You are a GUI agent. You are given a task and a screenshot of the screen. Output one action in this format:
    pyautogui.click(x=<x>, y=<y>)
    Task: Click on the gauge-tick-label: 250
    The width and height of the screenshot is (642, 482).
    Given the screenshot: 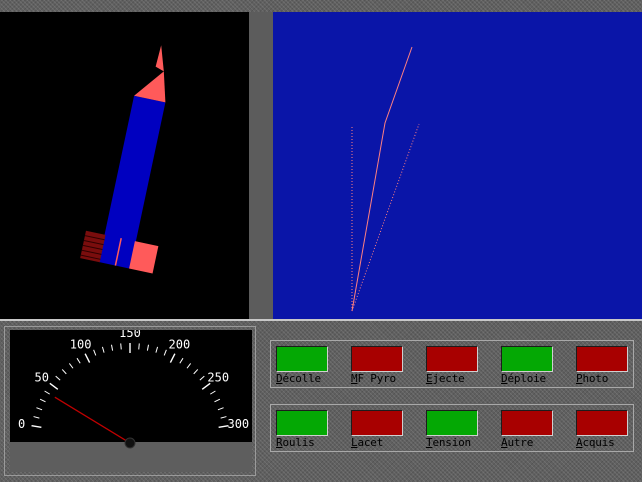 What is the action you would take?
    pyautogui.click(x=218, y=377)
    